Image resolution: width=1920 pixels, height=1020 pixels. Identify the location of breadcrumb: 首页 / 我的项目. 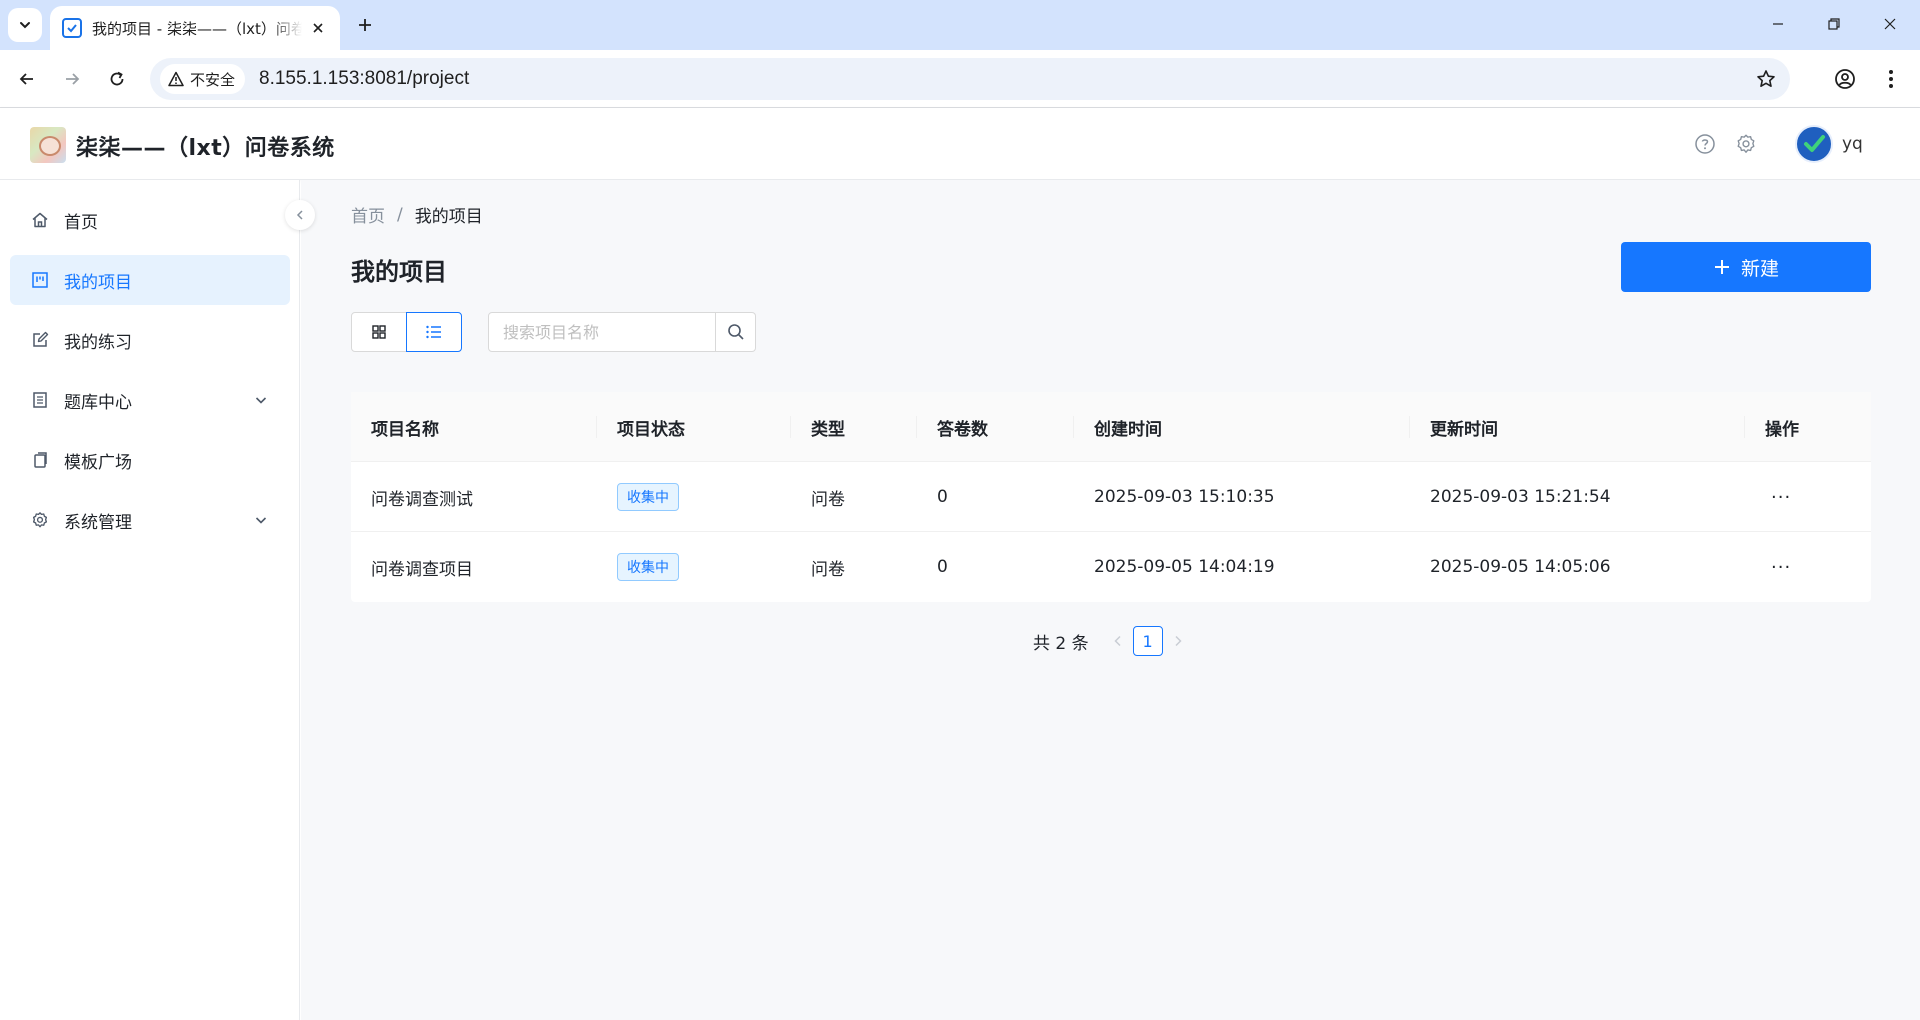
(417, 215).